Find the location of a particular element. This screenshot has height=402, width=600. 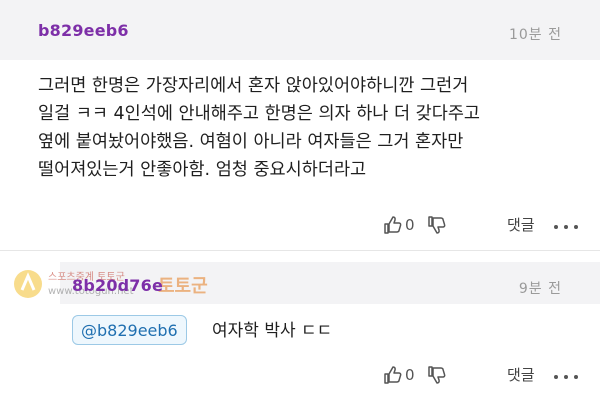

reply-actions: 0 is located at coordinates (415, 375).